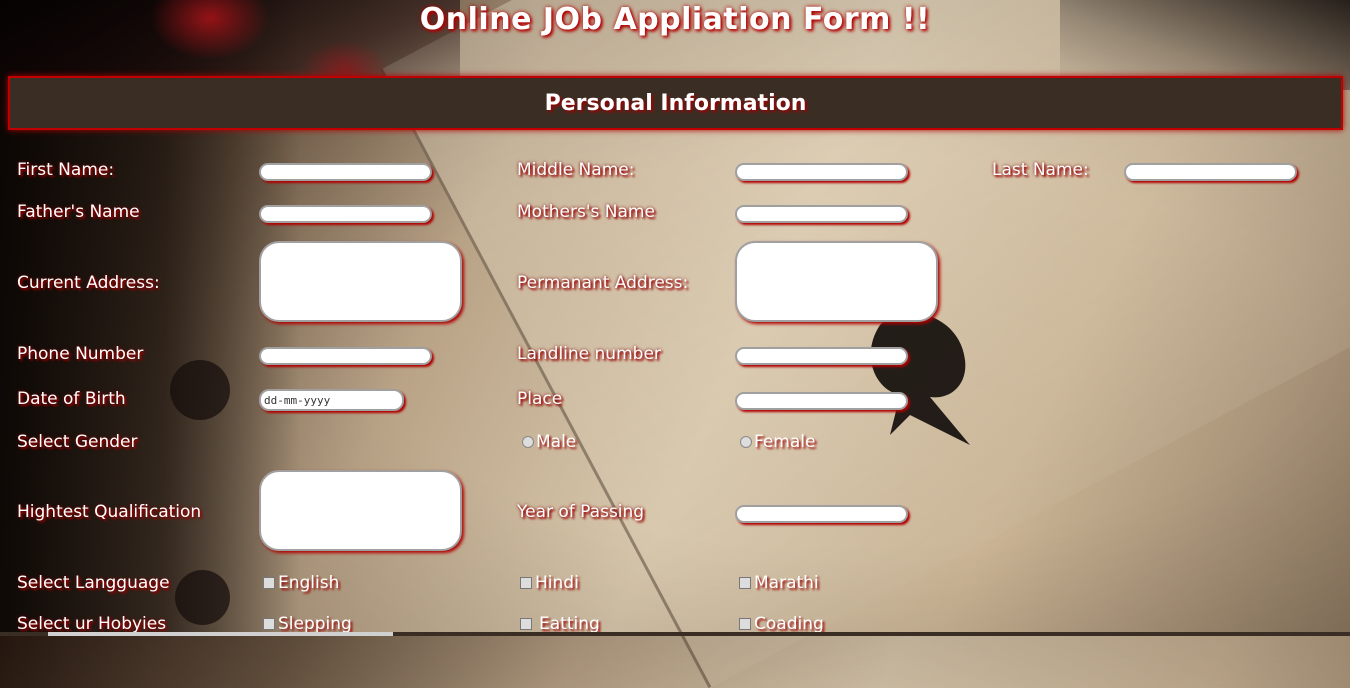 The height and width of the screenshot is (688, 1350). What do you see at coordinates (315, 624) in the screenshot?
I see `hobby-option-label: Slepping` at bounding box center [315, 624].